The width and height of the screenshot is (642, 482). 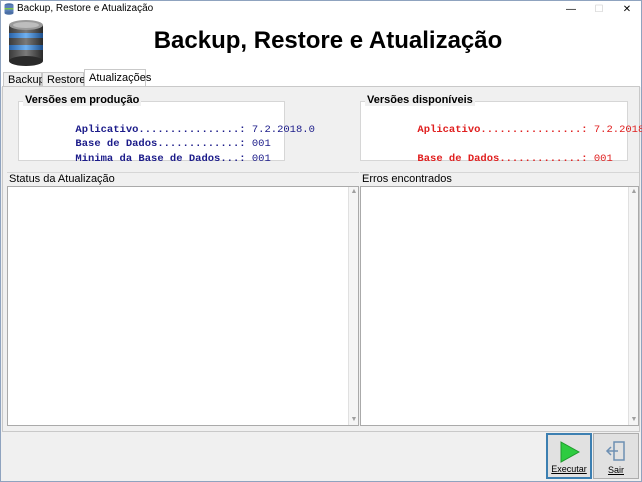 I want to click on title-bar: Backup, Restore e Atualização — ☐ ✕, so click(x=321, y=9).